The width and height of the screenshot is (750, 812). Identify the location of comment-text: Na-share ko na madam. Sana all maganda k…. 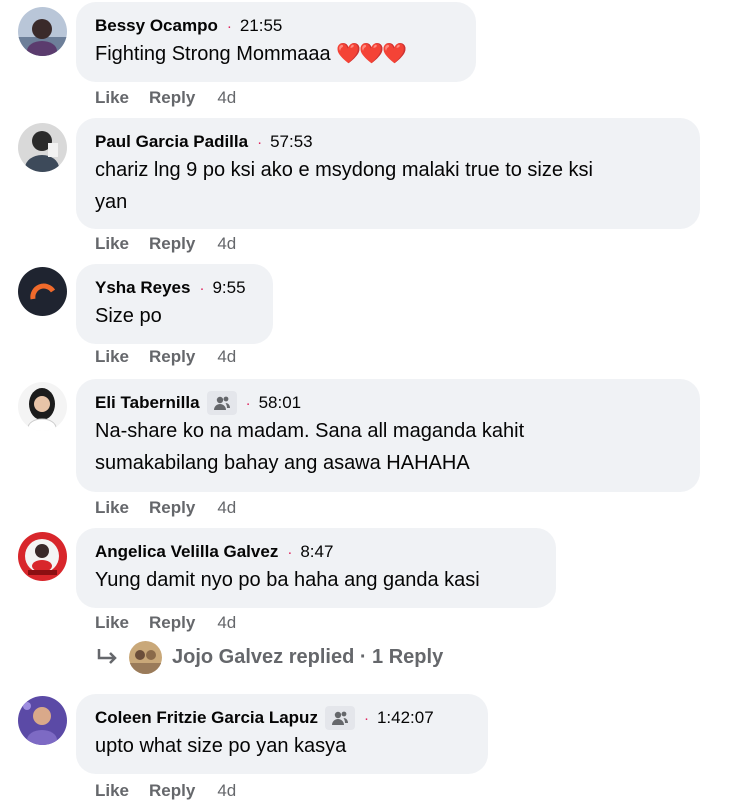
(387, 447).